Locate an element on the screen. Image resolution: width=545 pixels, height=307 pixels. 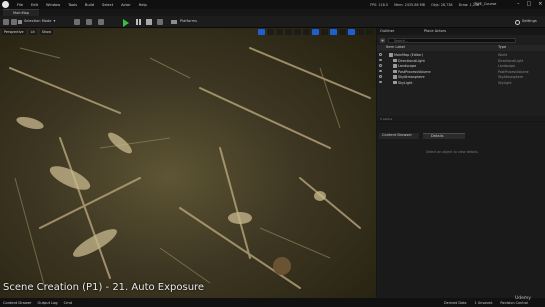
play-icon is located at coordinates (126, 22).